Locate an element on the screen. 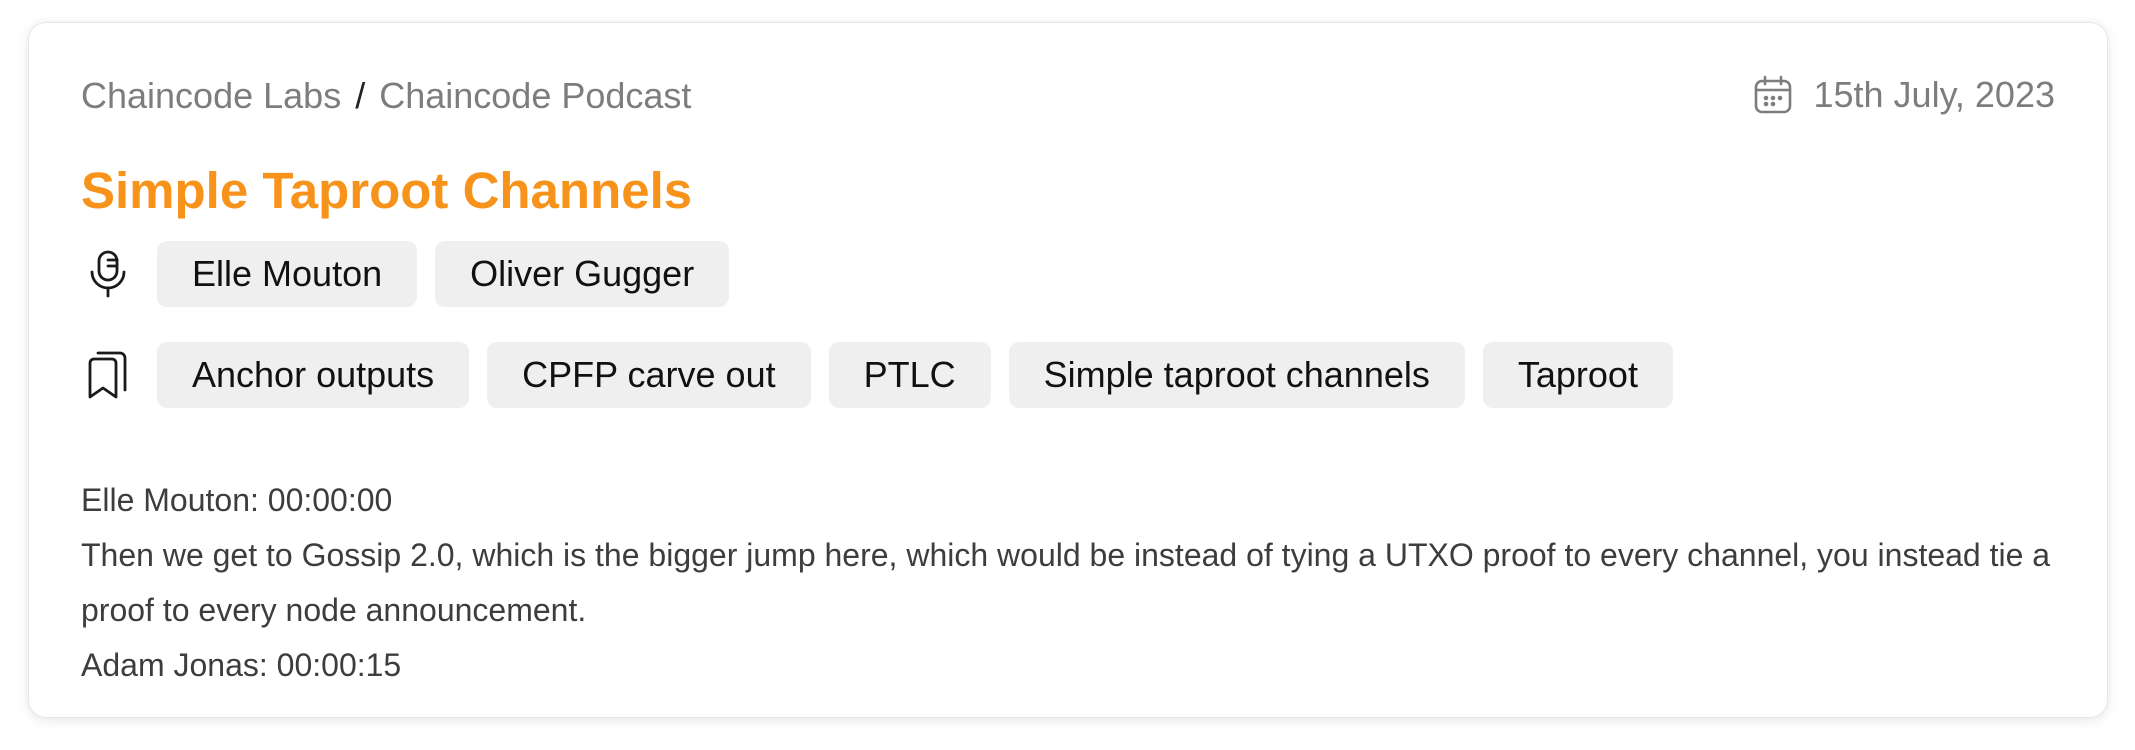 This screenshot has height=750, width=2135. tag-chip: Anchor outputs is located at coordinates (313, 375).